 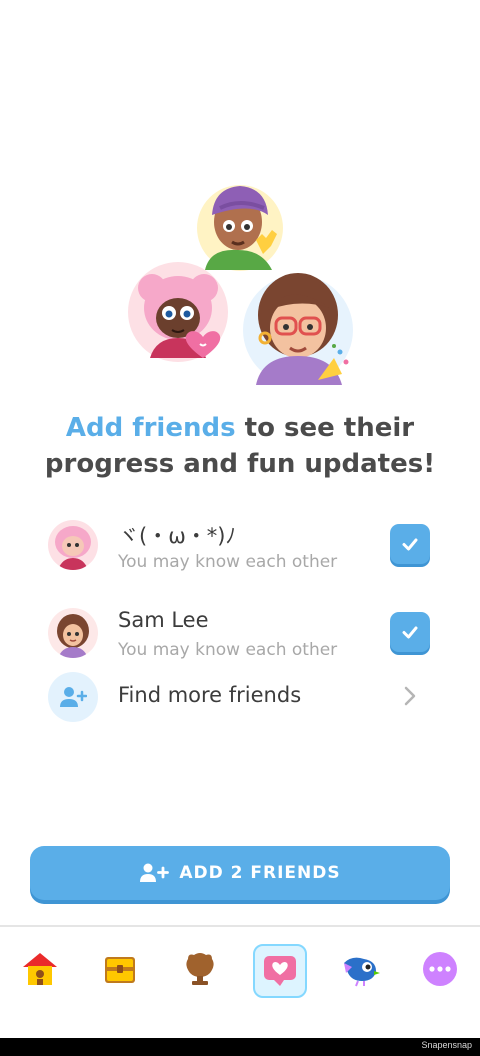 I want to click on more-icon, so click(x=440, y=969).